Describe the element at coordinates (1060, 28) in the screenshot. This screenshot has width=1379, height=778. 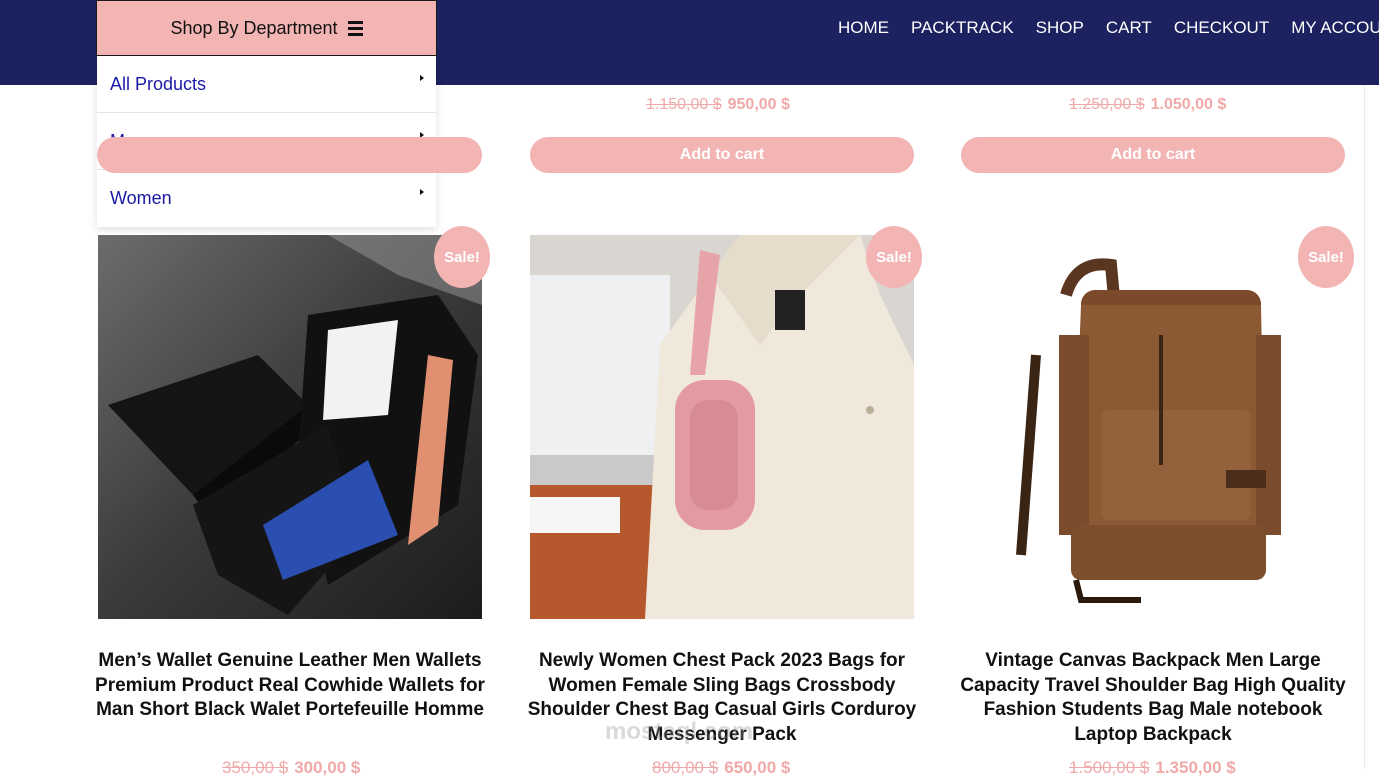
I see `nav-shop: SHOP` at that location.